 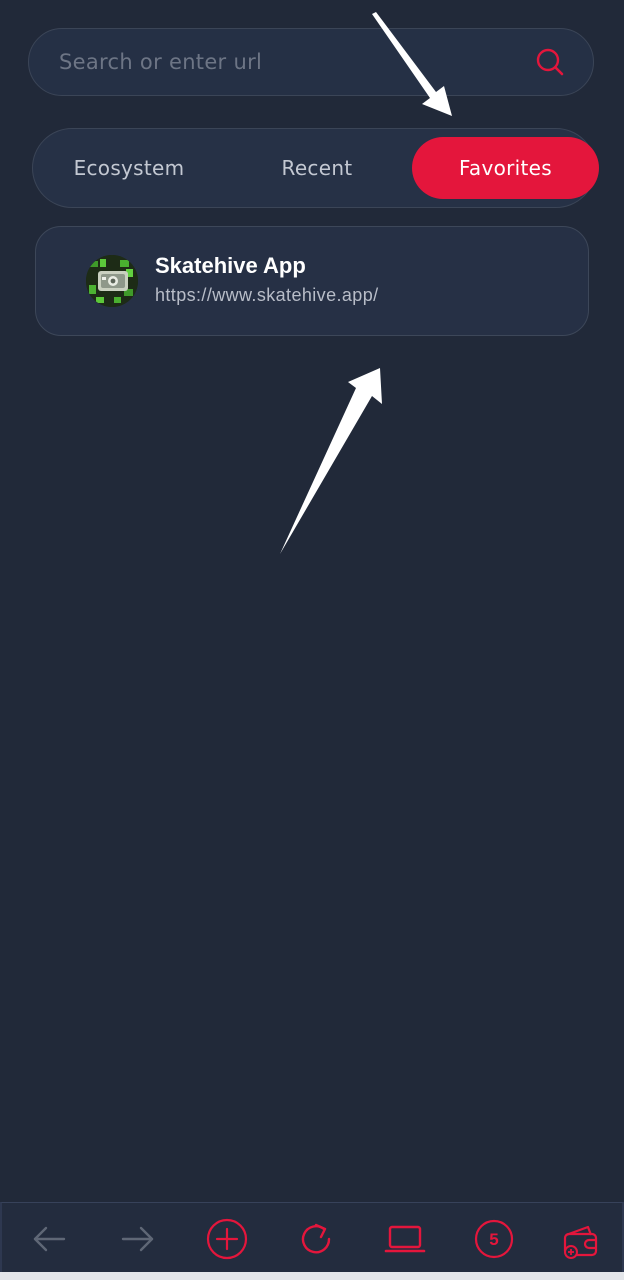 What do you see at coordinates (312, 1276) in the screenshot?
I see `system-navigation-strip` at bounding box center [312, 1276].